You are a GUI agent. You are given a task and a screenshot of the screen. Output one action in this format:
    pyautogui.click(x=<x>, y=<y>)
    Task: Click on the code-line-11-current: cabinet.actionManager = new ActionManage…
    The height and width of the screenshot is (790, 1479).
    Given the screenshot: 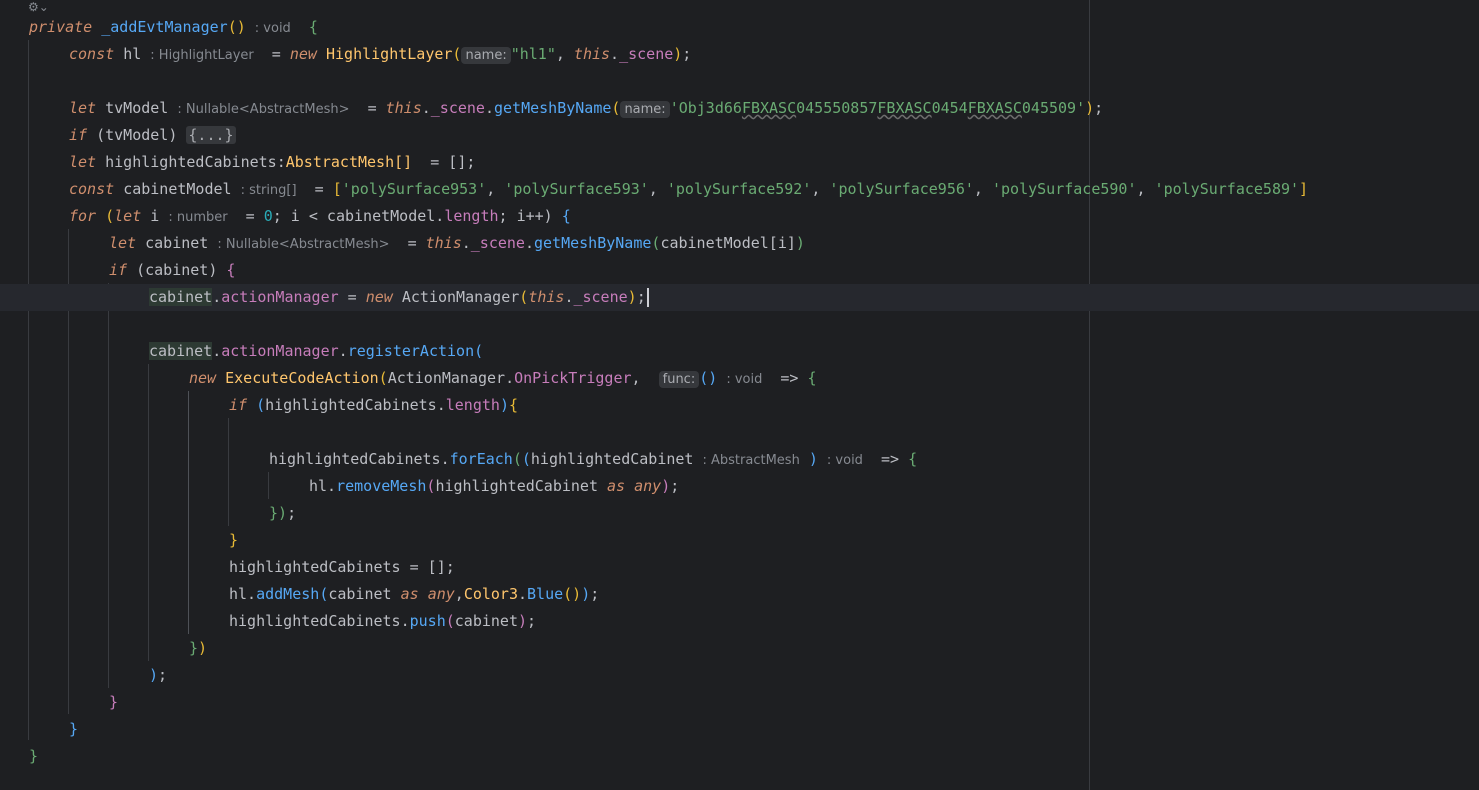 What is the action you would take?
    pyautogui.click(x=739, y=297)
    